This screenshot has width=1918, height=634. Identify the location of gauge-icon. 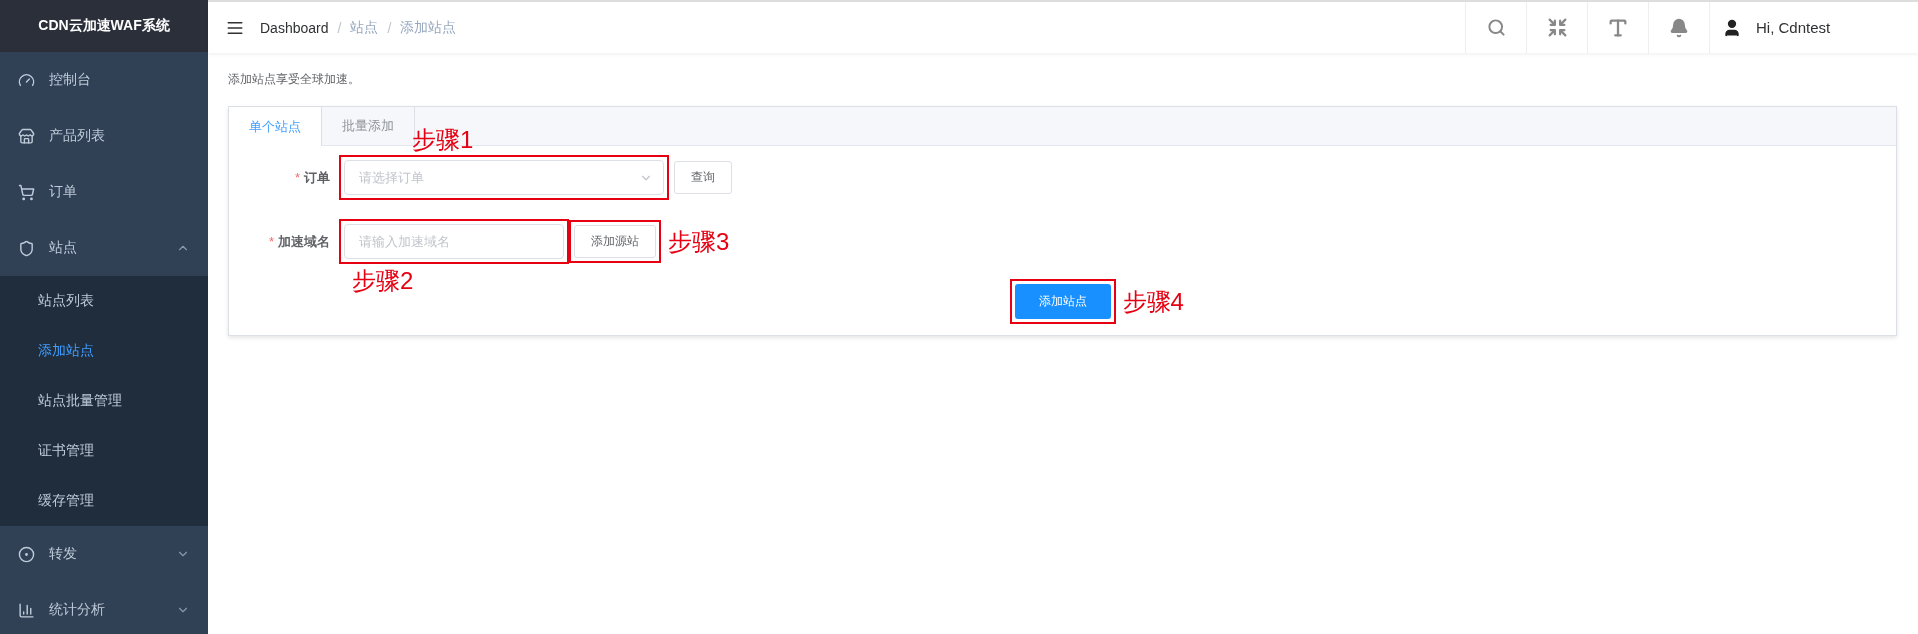
(26, 80).